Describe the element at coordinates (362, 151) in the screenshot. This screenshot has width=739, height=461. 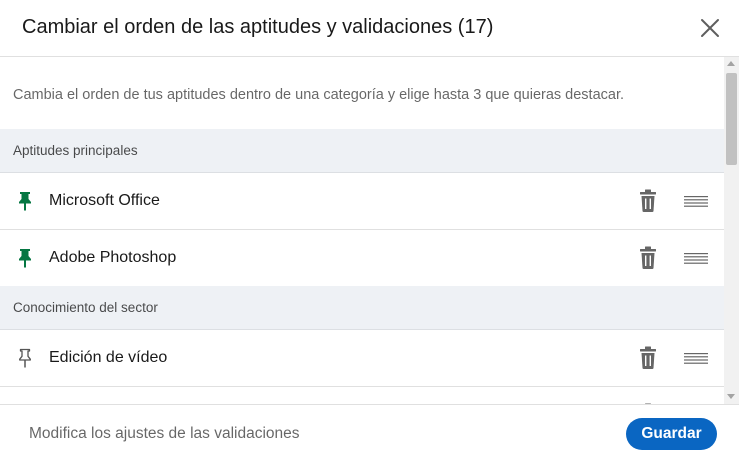
I see `section-header-top-skills: Aptitudes principales` at that location.